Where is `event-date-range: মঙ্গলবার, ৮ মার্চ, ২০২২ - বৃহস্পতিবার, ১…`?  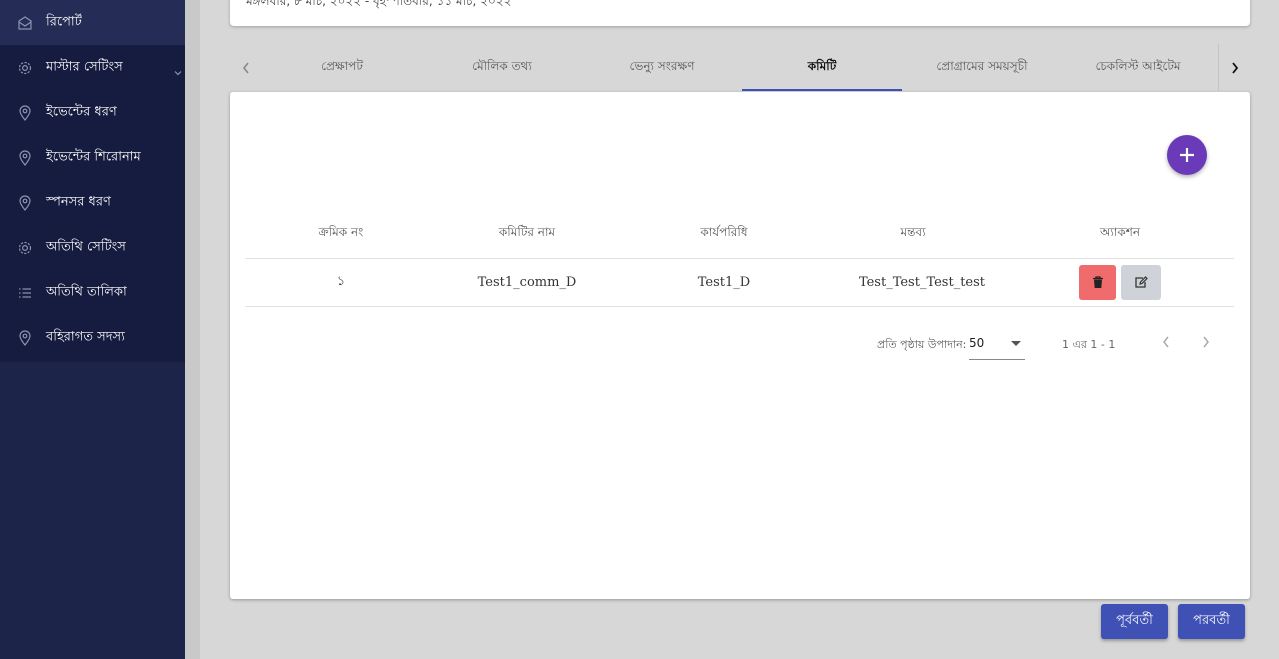
event-date-range: মঙ্গলবার, ৮ মার্চ, ২০২২ - বৃহস্পতিবার, ১… is located at coordinates (379, 4).